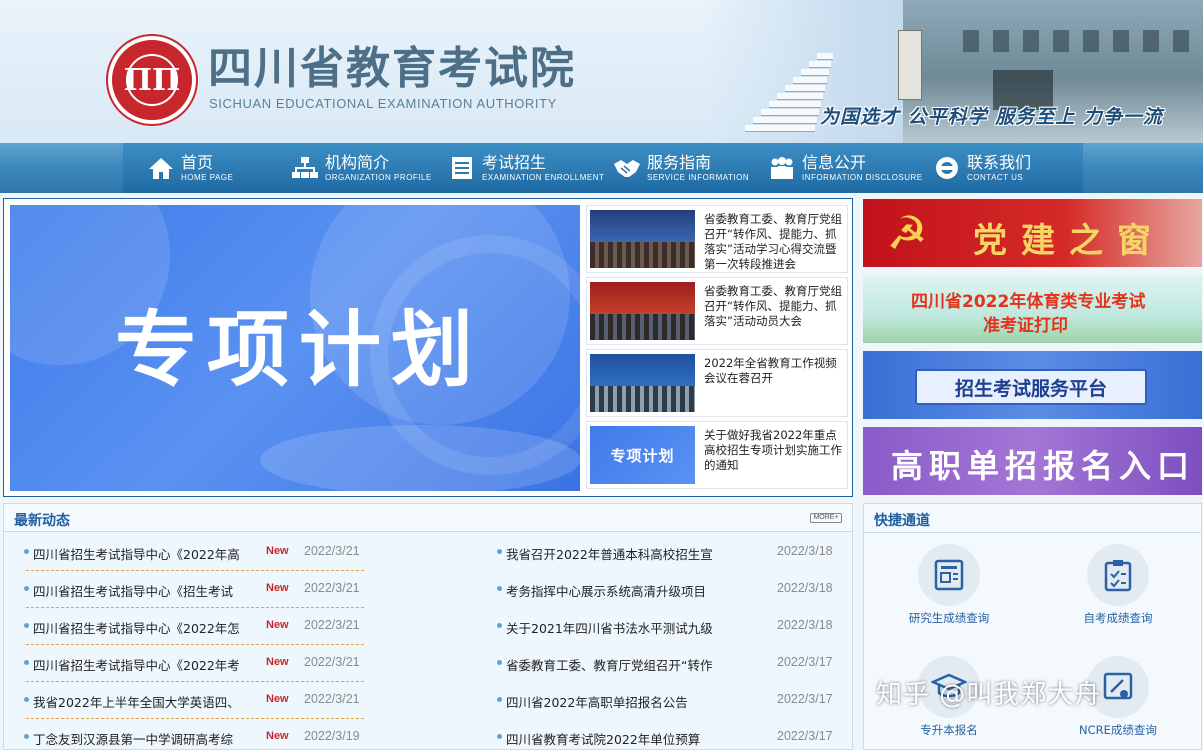  I want to click on org-chart-icon, so click(305, 168).